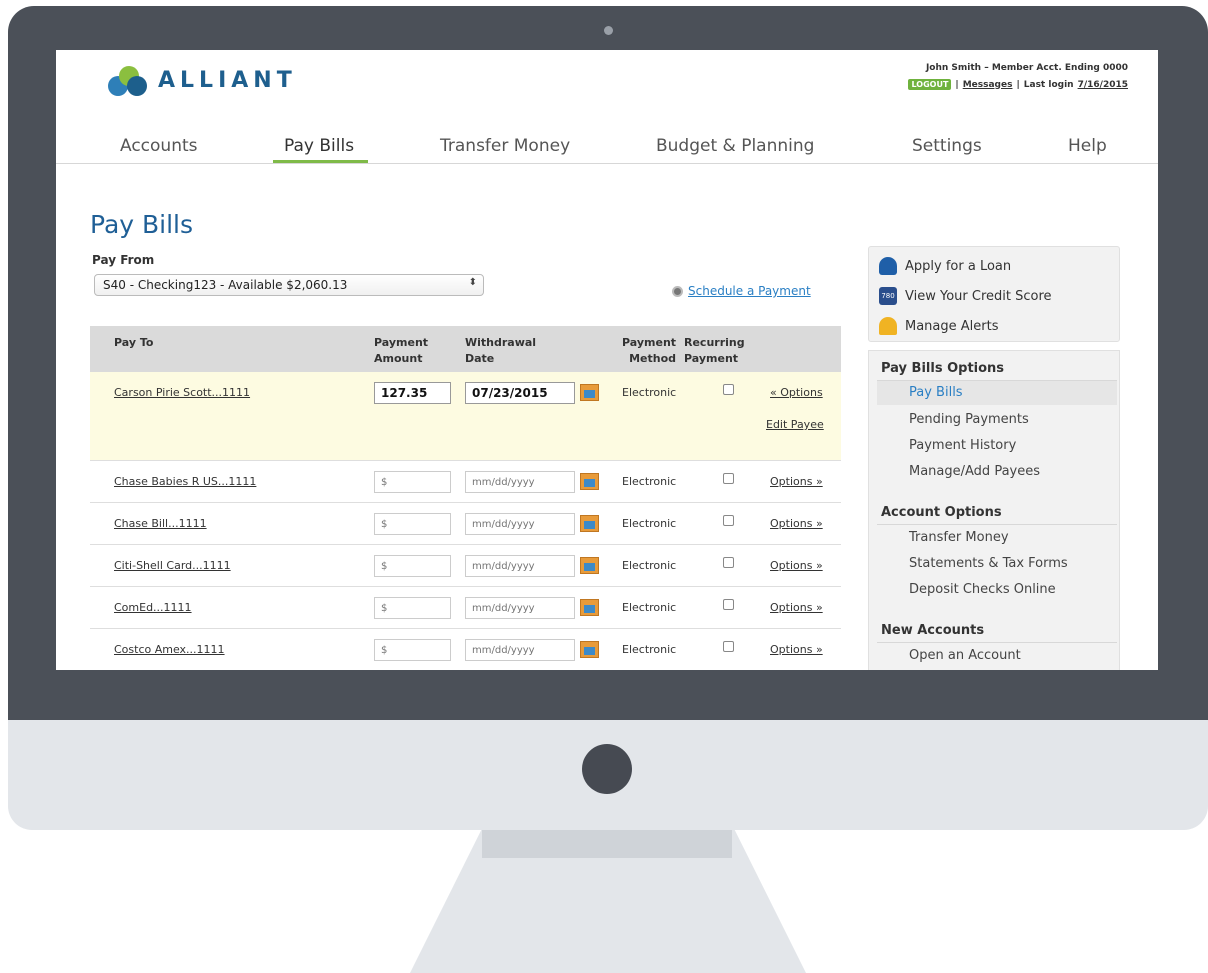  Describe the element at coordinates (607, 769) in the screenshot. I see `monitor-logo-icon` at that location.